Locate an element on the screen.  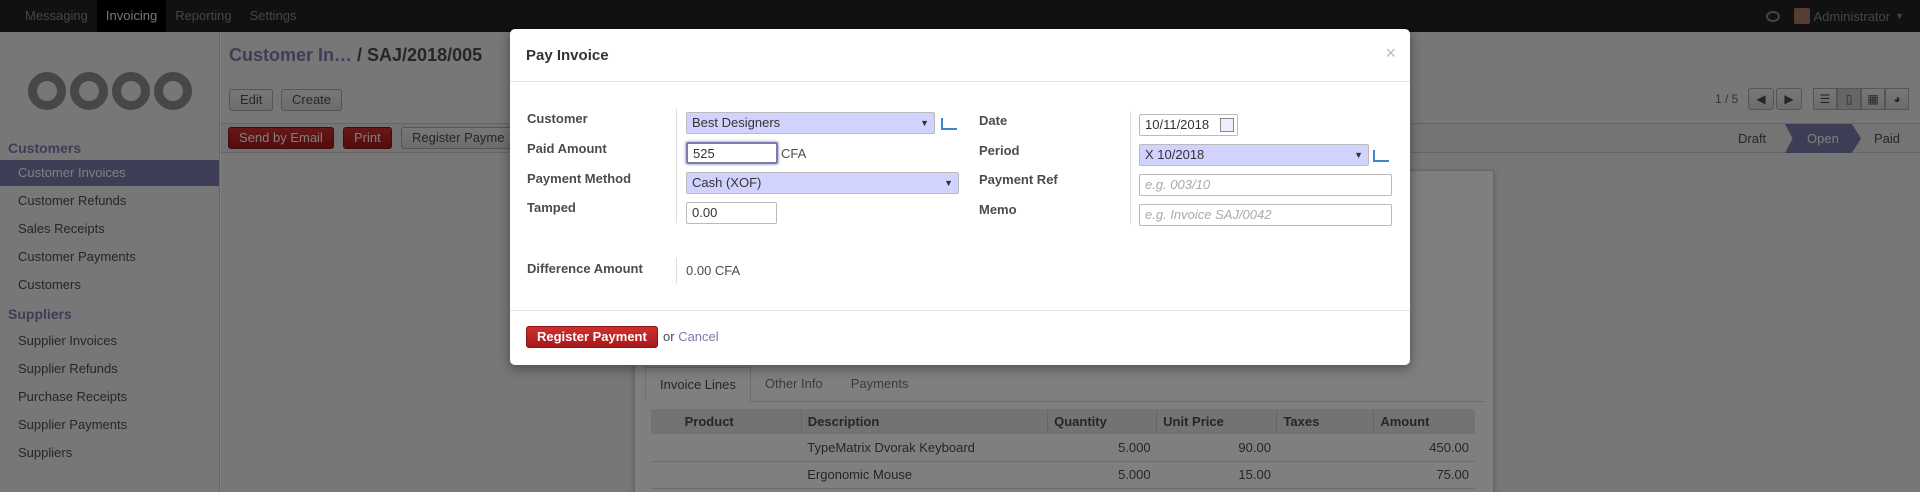
tamped-label: Tamped is located at coordinates (551, 207).